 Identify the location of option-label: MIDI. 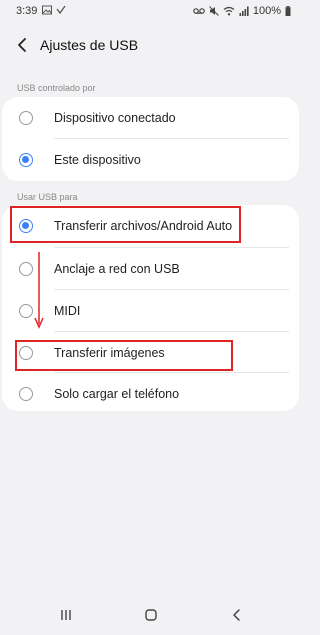
(67, 311).